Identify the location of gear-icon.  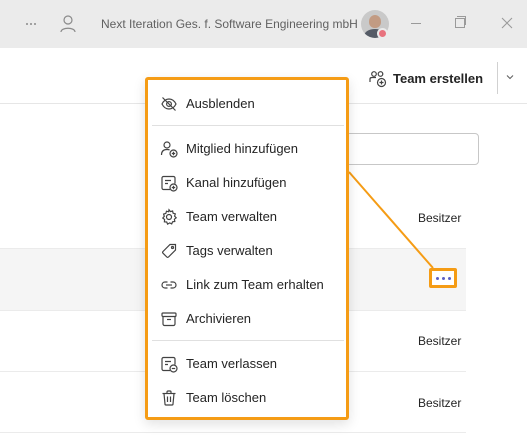
(169, 217).